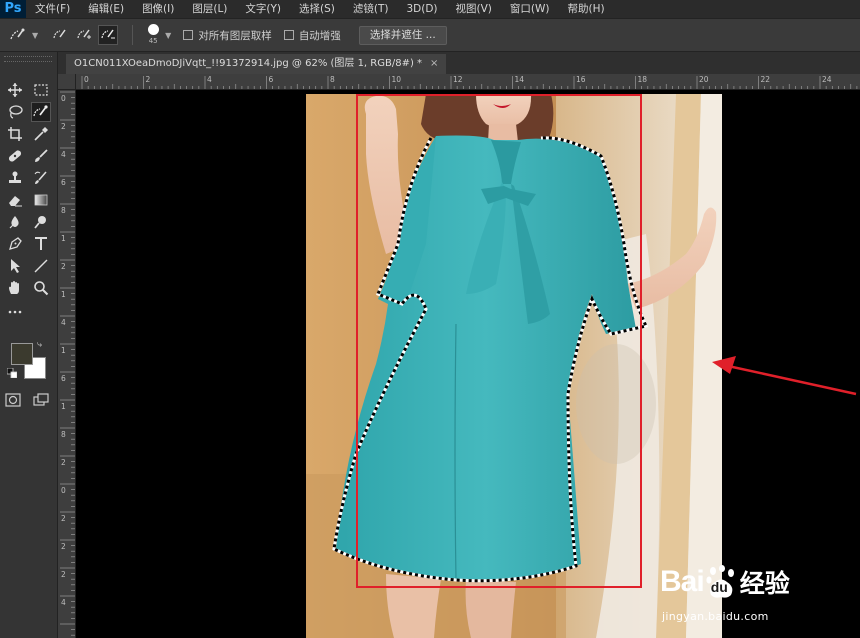 This screenshot has width=860, height=638. What do you see at coordinates (52, 9) in the screenshot?
I see `menu-file: 文件(F)` at bounding box center [52, 9].